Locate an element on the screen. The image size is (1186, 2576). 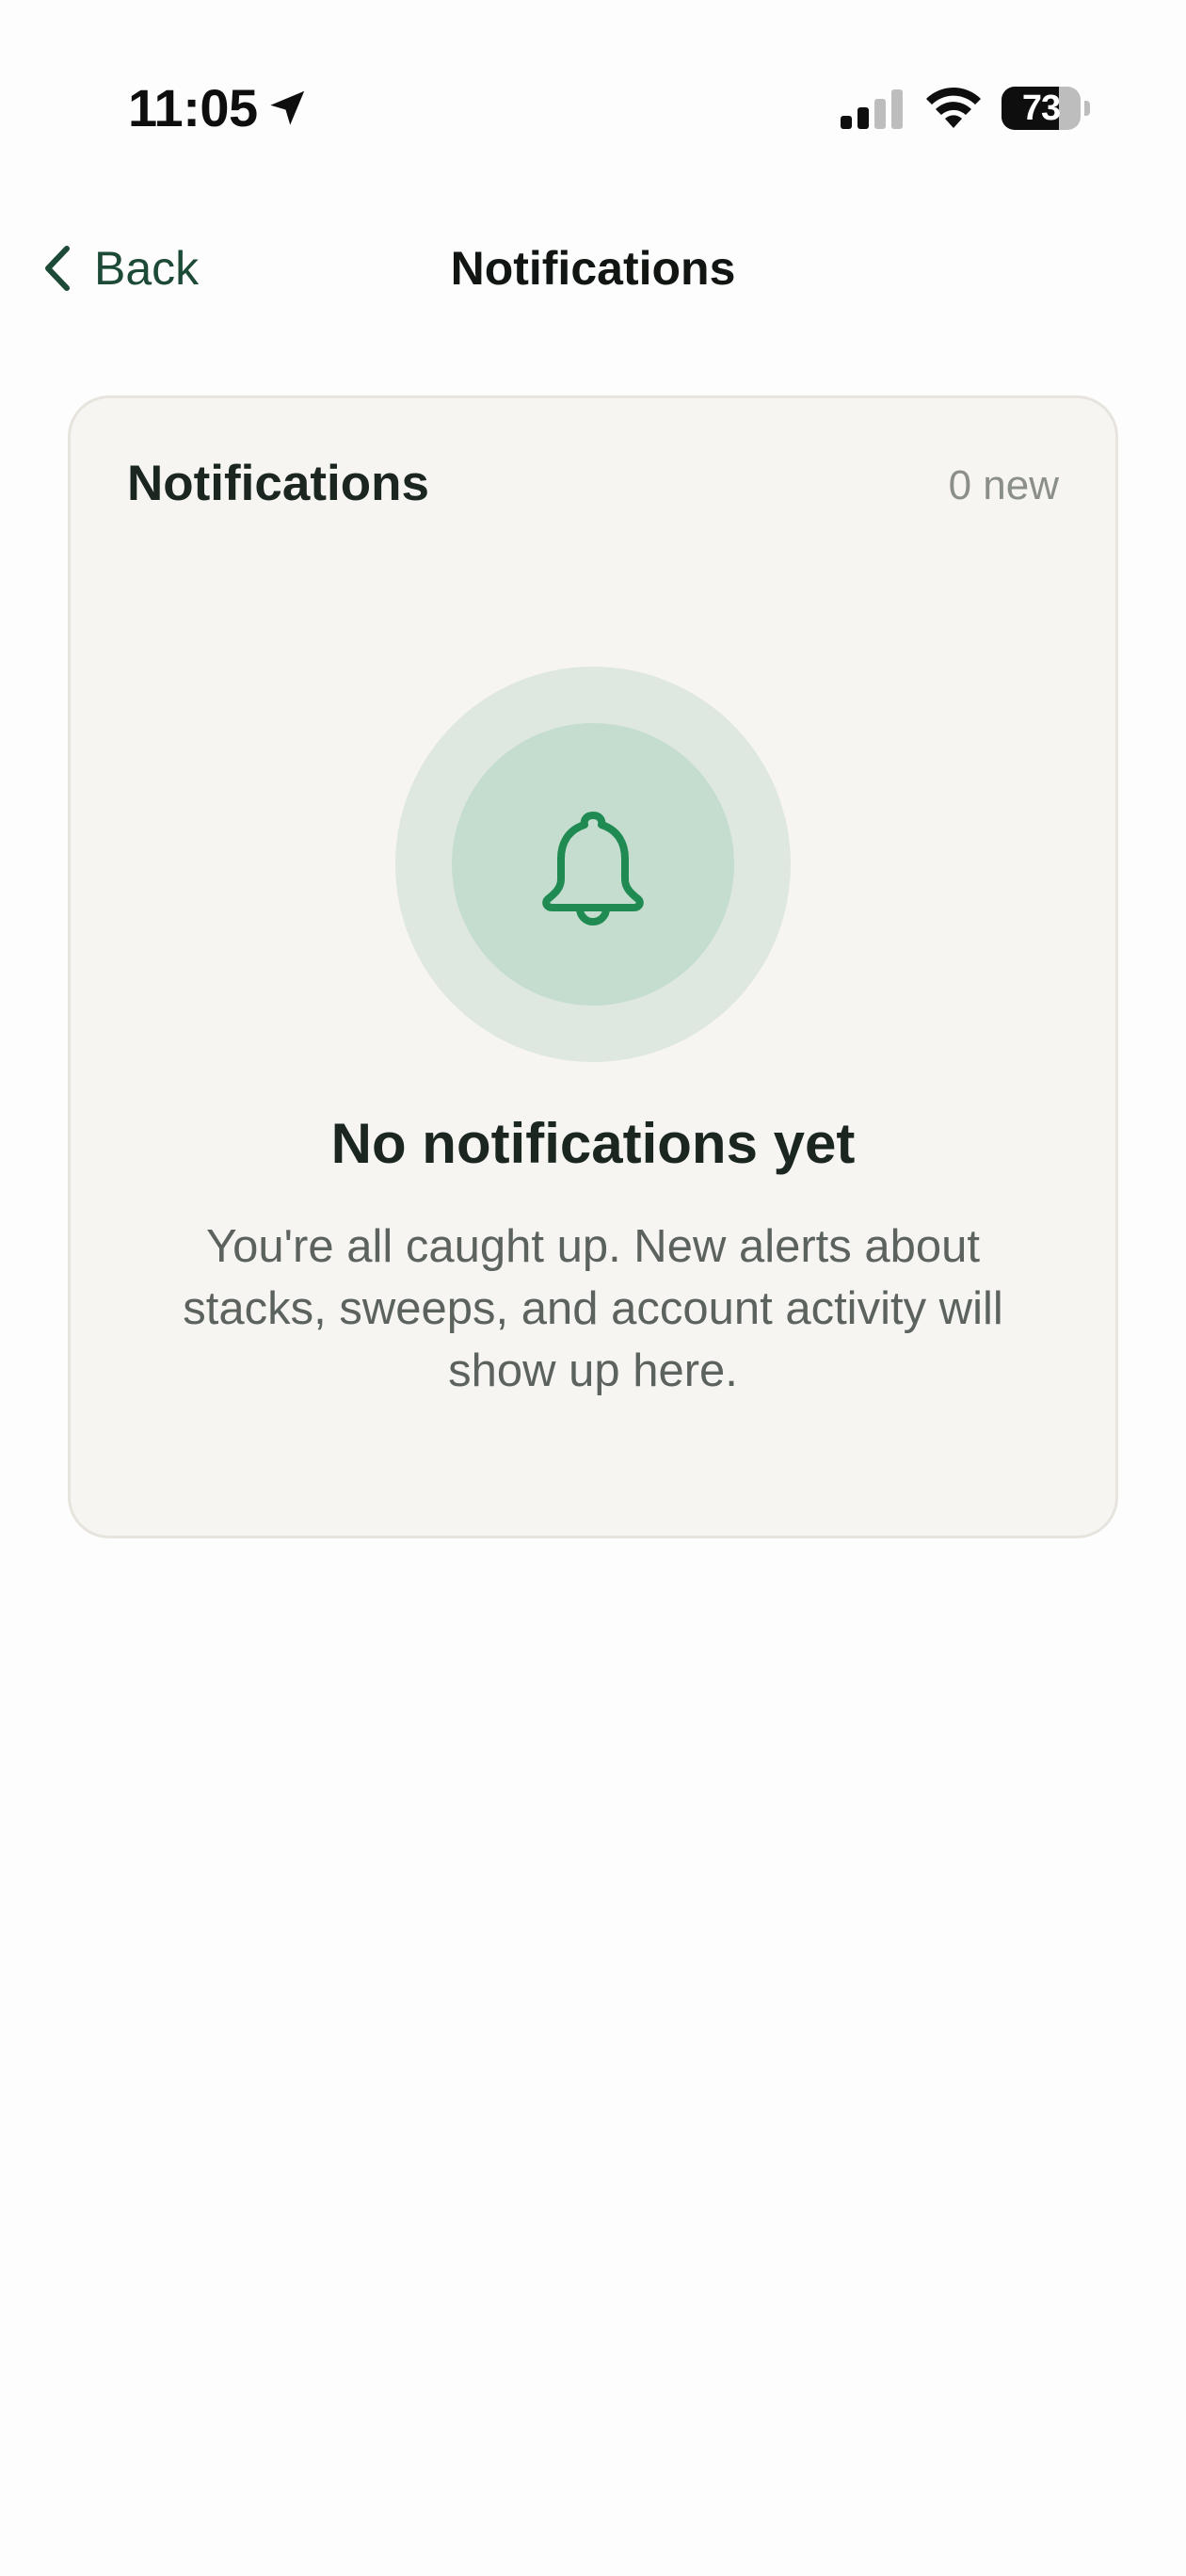
card-title: Notifications is located at coordinates (278, 483).